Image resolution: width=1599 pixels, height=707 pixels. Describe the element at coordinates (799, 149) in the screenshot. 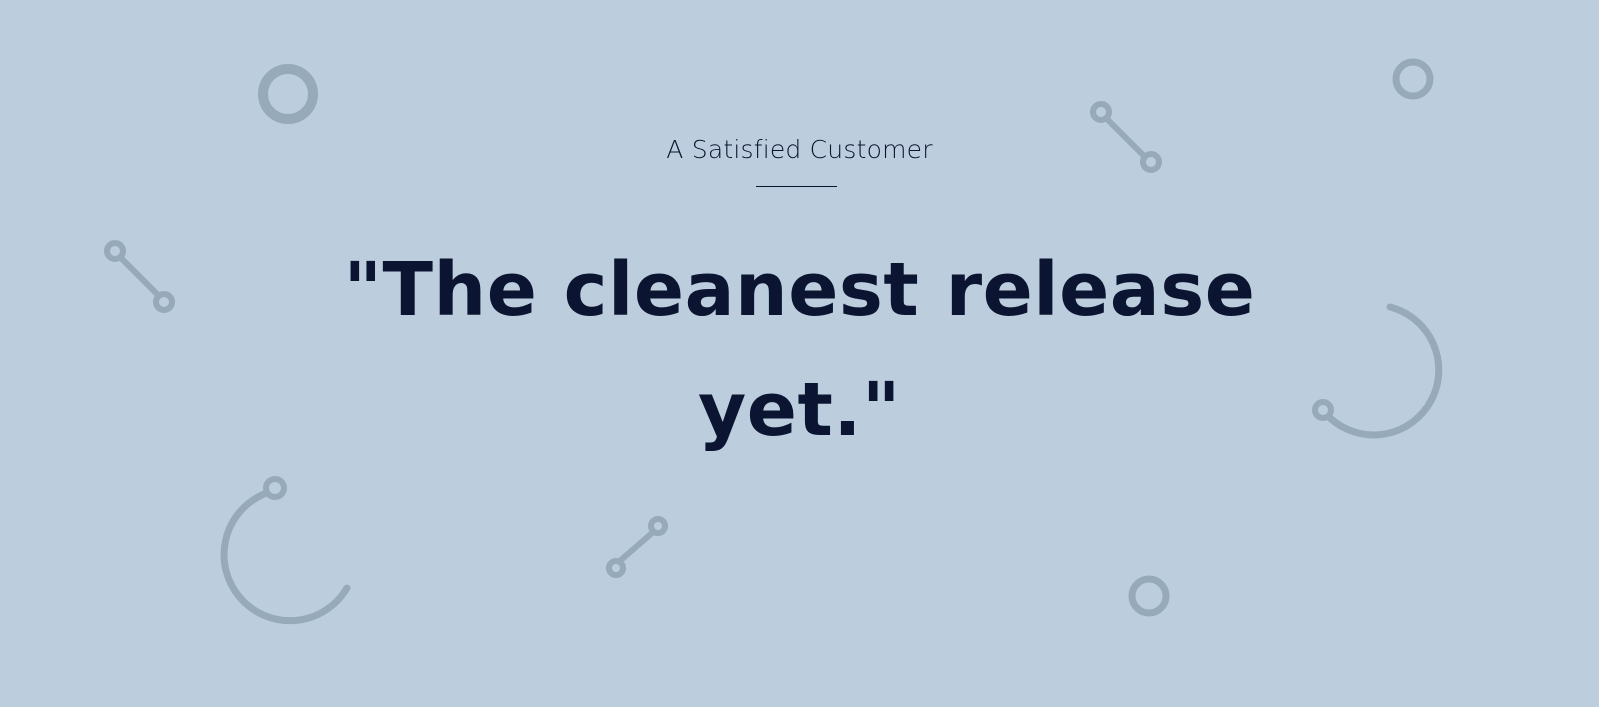

I see `testimonial-eyebrow: A Satisfied Customer` at that location.